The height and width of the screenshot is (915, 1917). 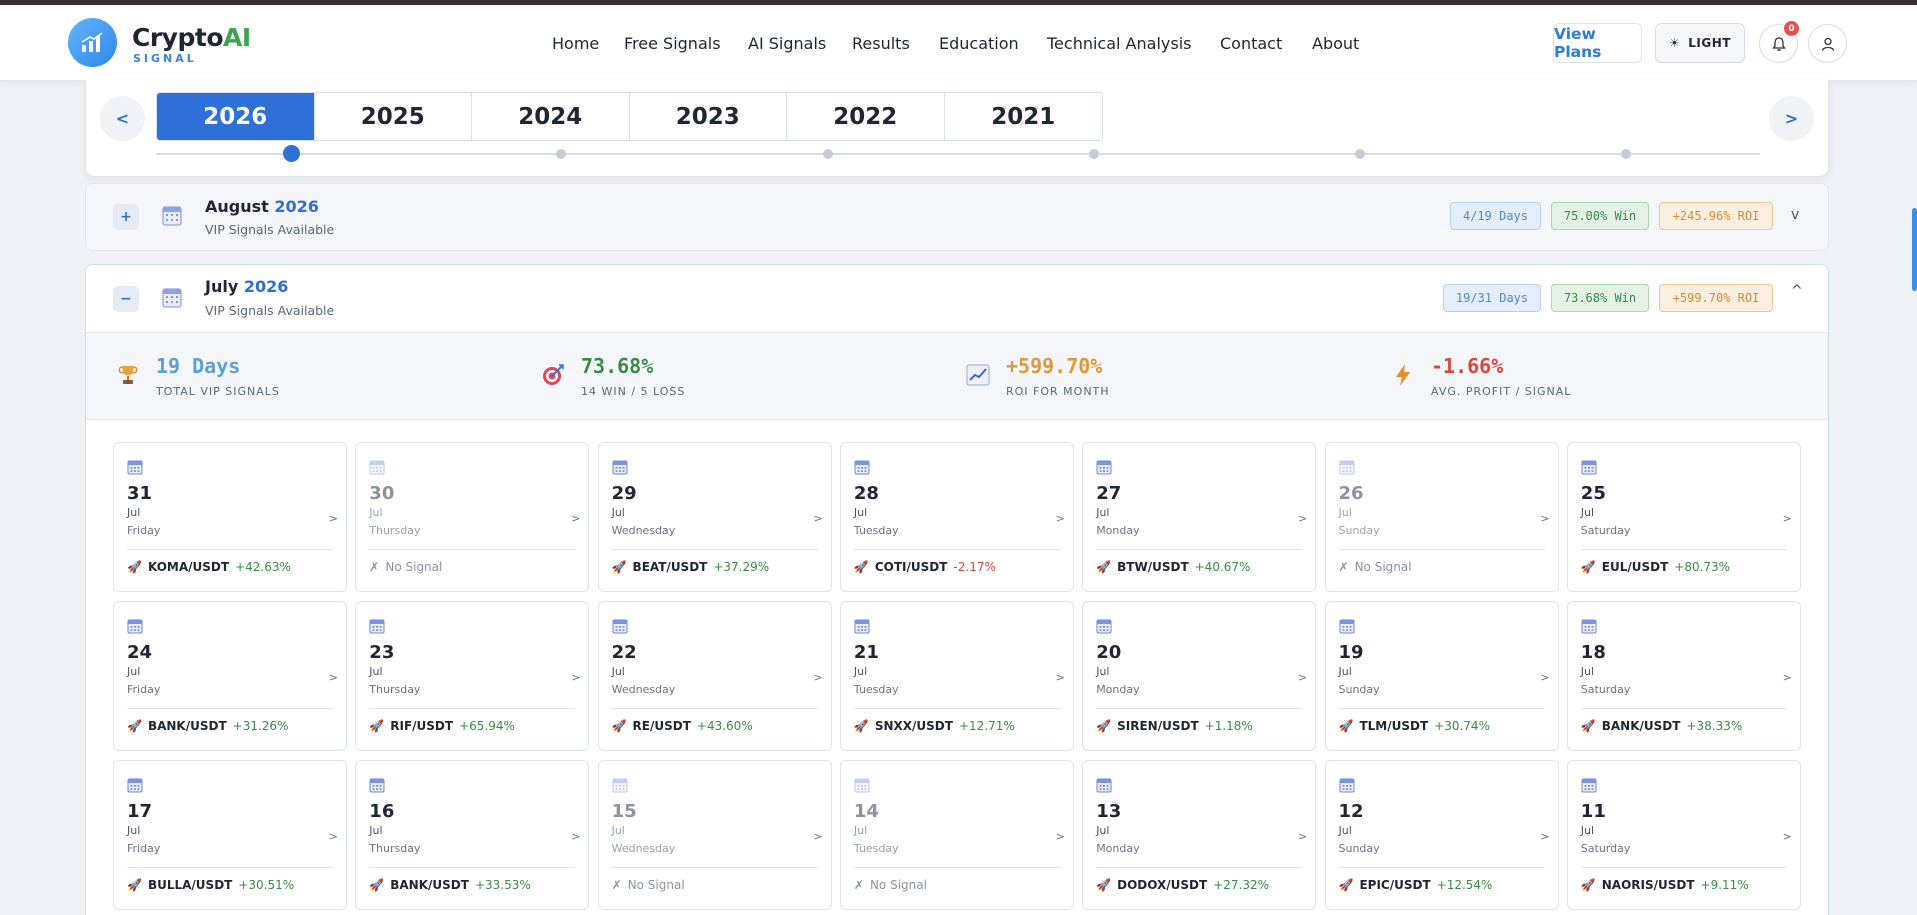 What do you see at coordinates (1199, 676) in the screenshot?
I see `day-card: 20 Jul Monday > 🚀 SIREN/USDT +1.18%` at bounding box center [1199, 676].